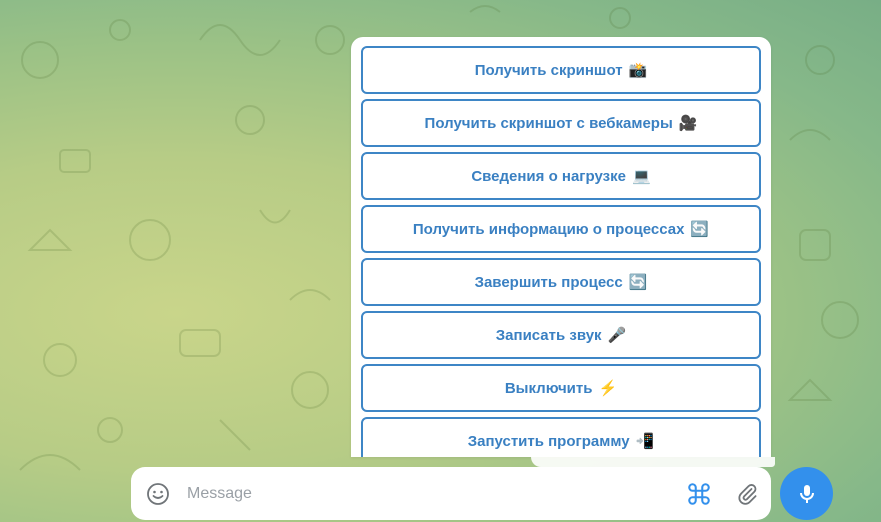  I want to click on keyboard-button-label: Выключить, so click(548, 388).